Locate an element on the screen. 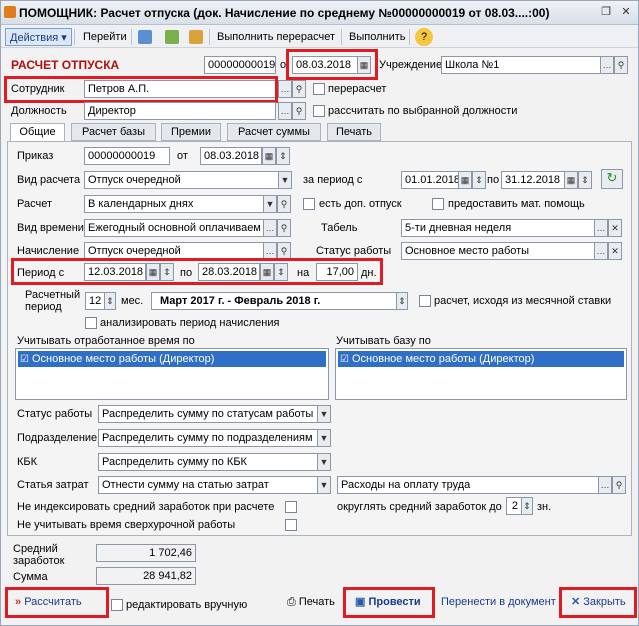 This screenshot has height=626, width=639. base-item: Основное место работы (Директор) is located at coordinates (443, 359).